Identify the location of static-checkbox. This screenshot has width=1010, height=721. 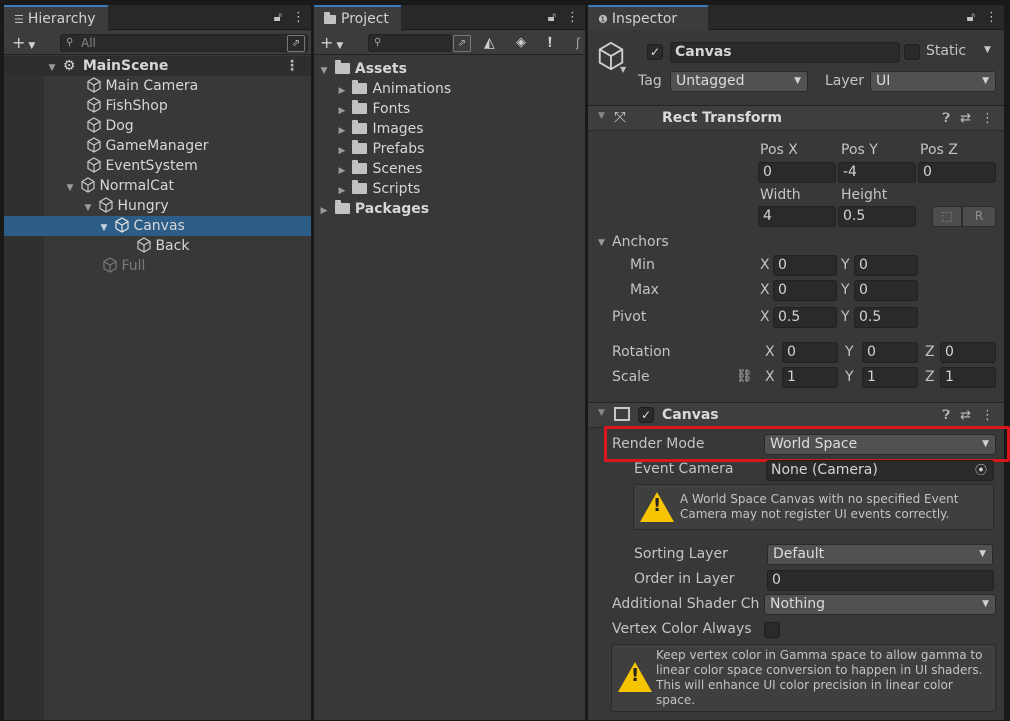
(912, 52).